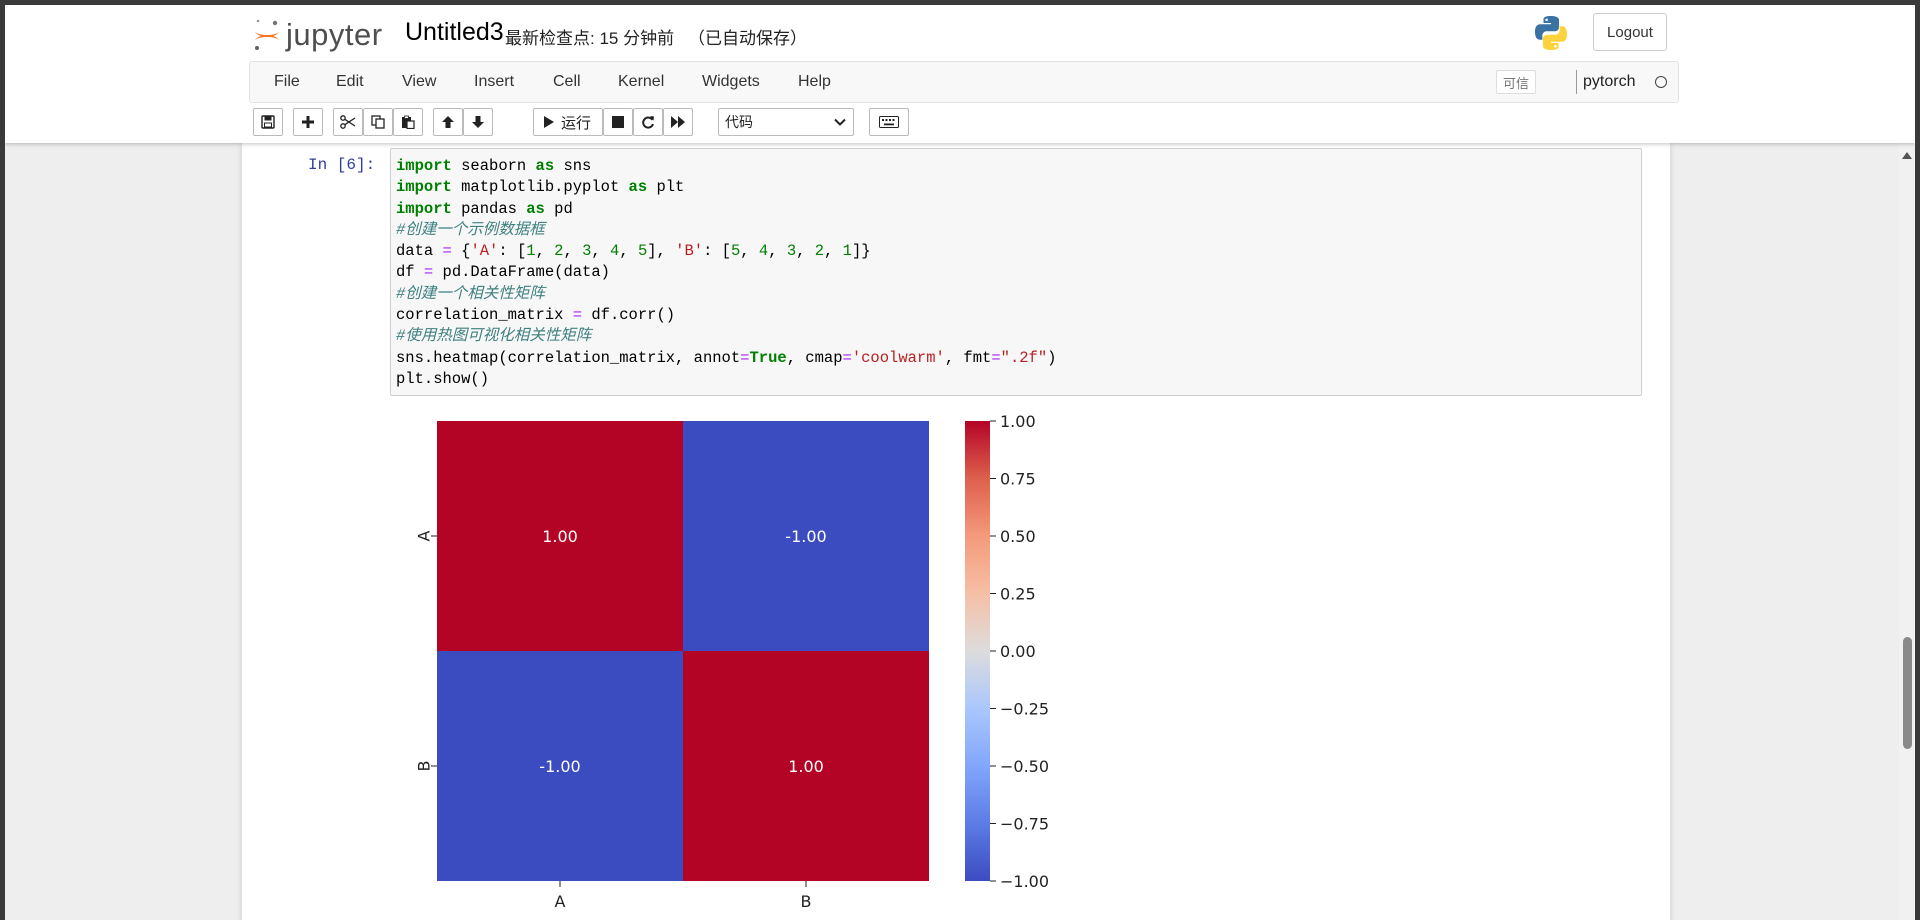 The height and width of the screenshot is (920, 1920). I want to click on code-line: import matplotlib.pyplot as plt, so click(540, 187).